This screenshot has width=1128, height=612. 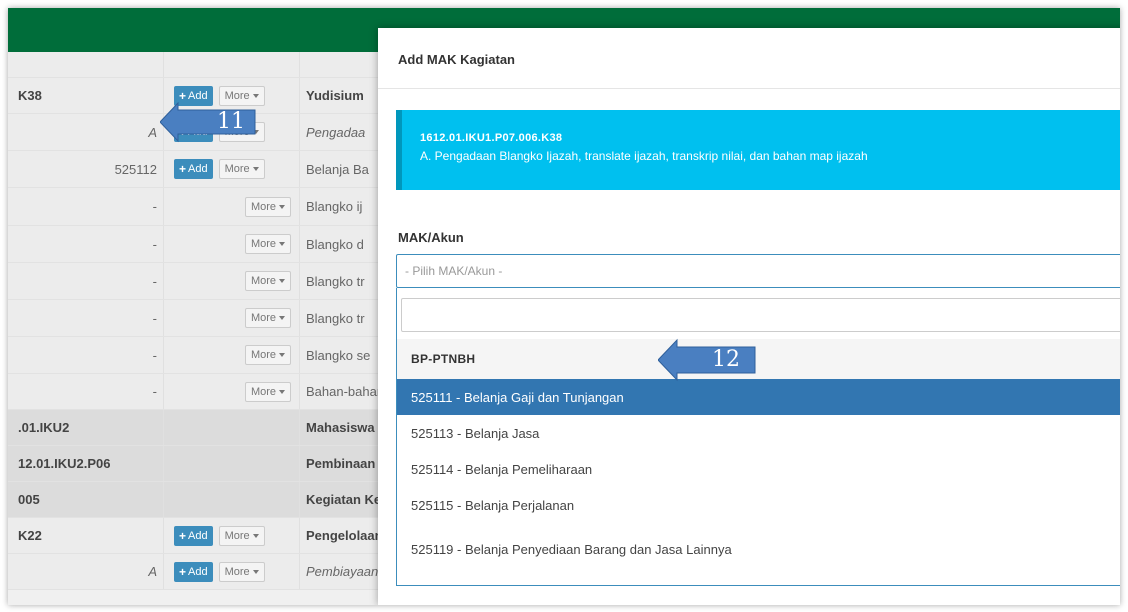 What do you see at coordinates (30, 95) in the screenshot?
I see `row-code: K38` at bounding box center [30, 95].